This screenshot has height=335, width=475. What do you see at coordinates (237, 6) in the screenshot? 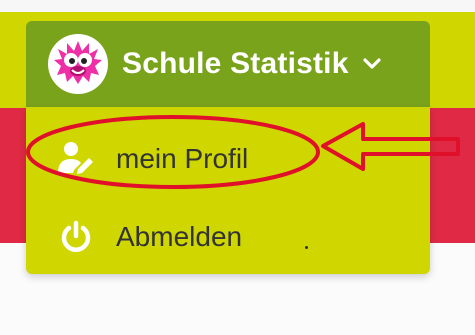
I see `top-strip` at bounding box center [237, 6].